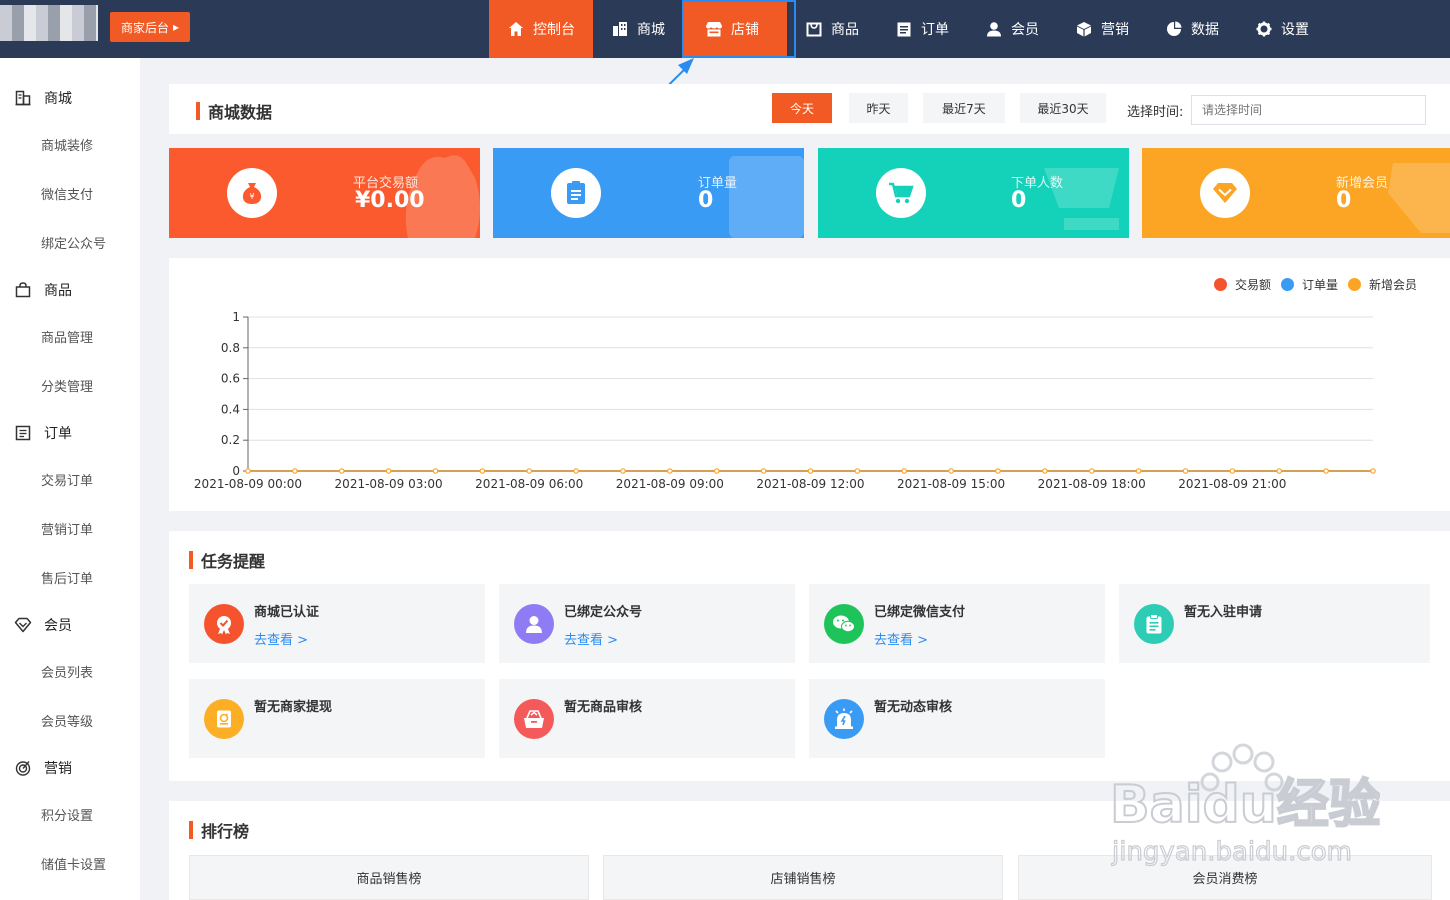  What do you see at coordinates (23, 625) in the screenshot?
I see `diamond-icon` at bounding box center [23, 625].